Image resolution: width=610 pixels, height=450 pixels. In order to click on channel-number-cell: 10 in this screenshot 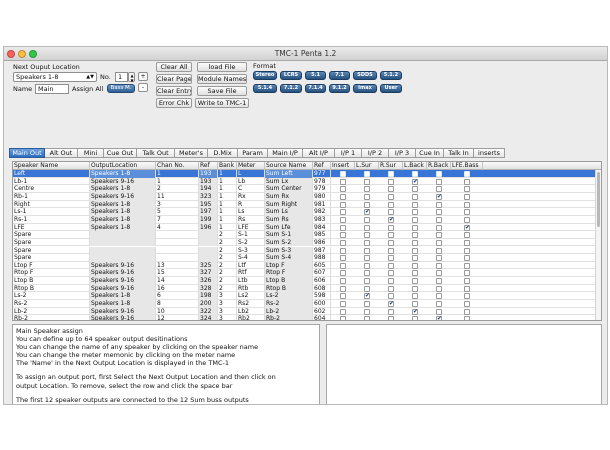, I will do `click(177, 311)`.